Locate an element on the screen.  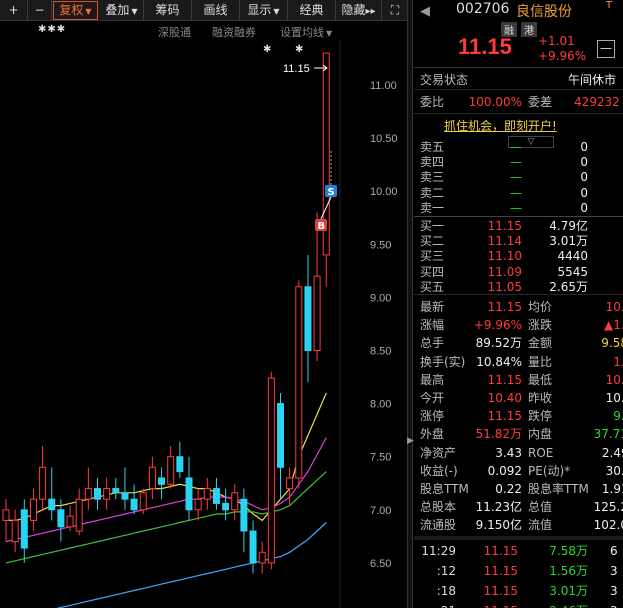
divider is located at coordinates (518, 294).